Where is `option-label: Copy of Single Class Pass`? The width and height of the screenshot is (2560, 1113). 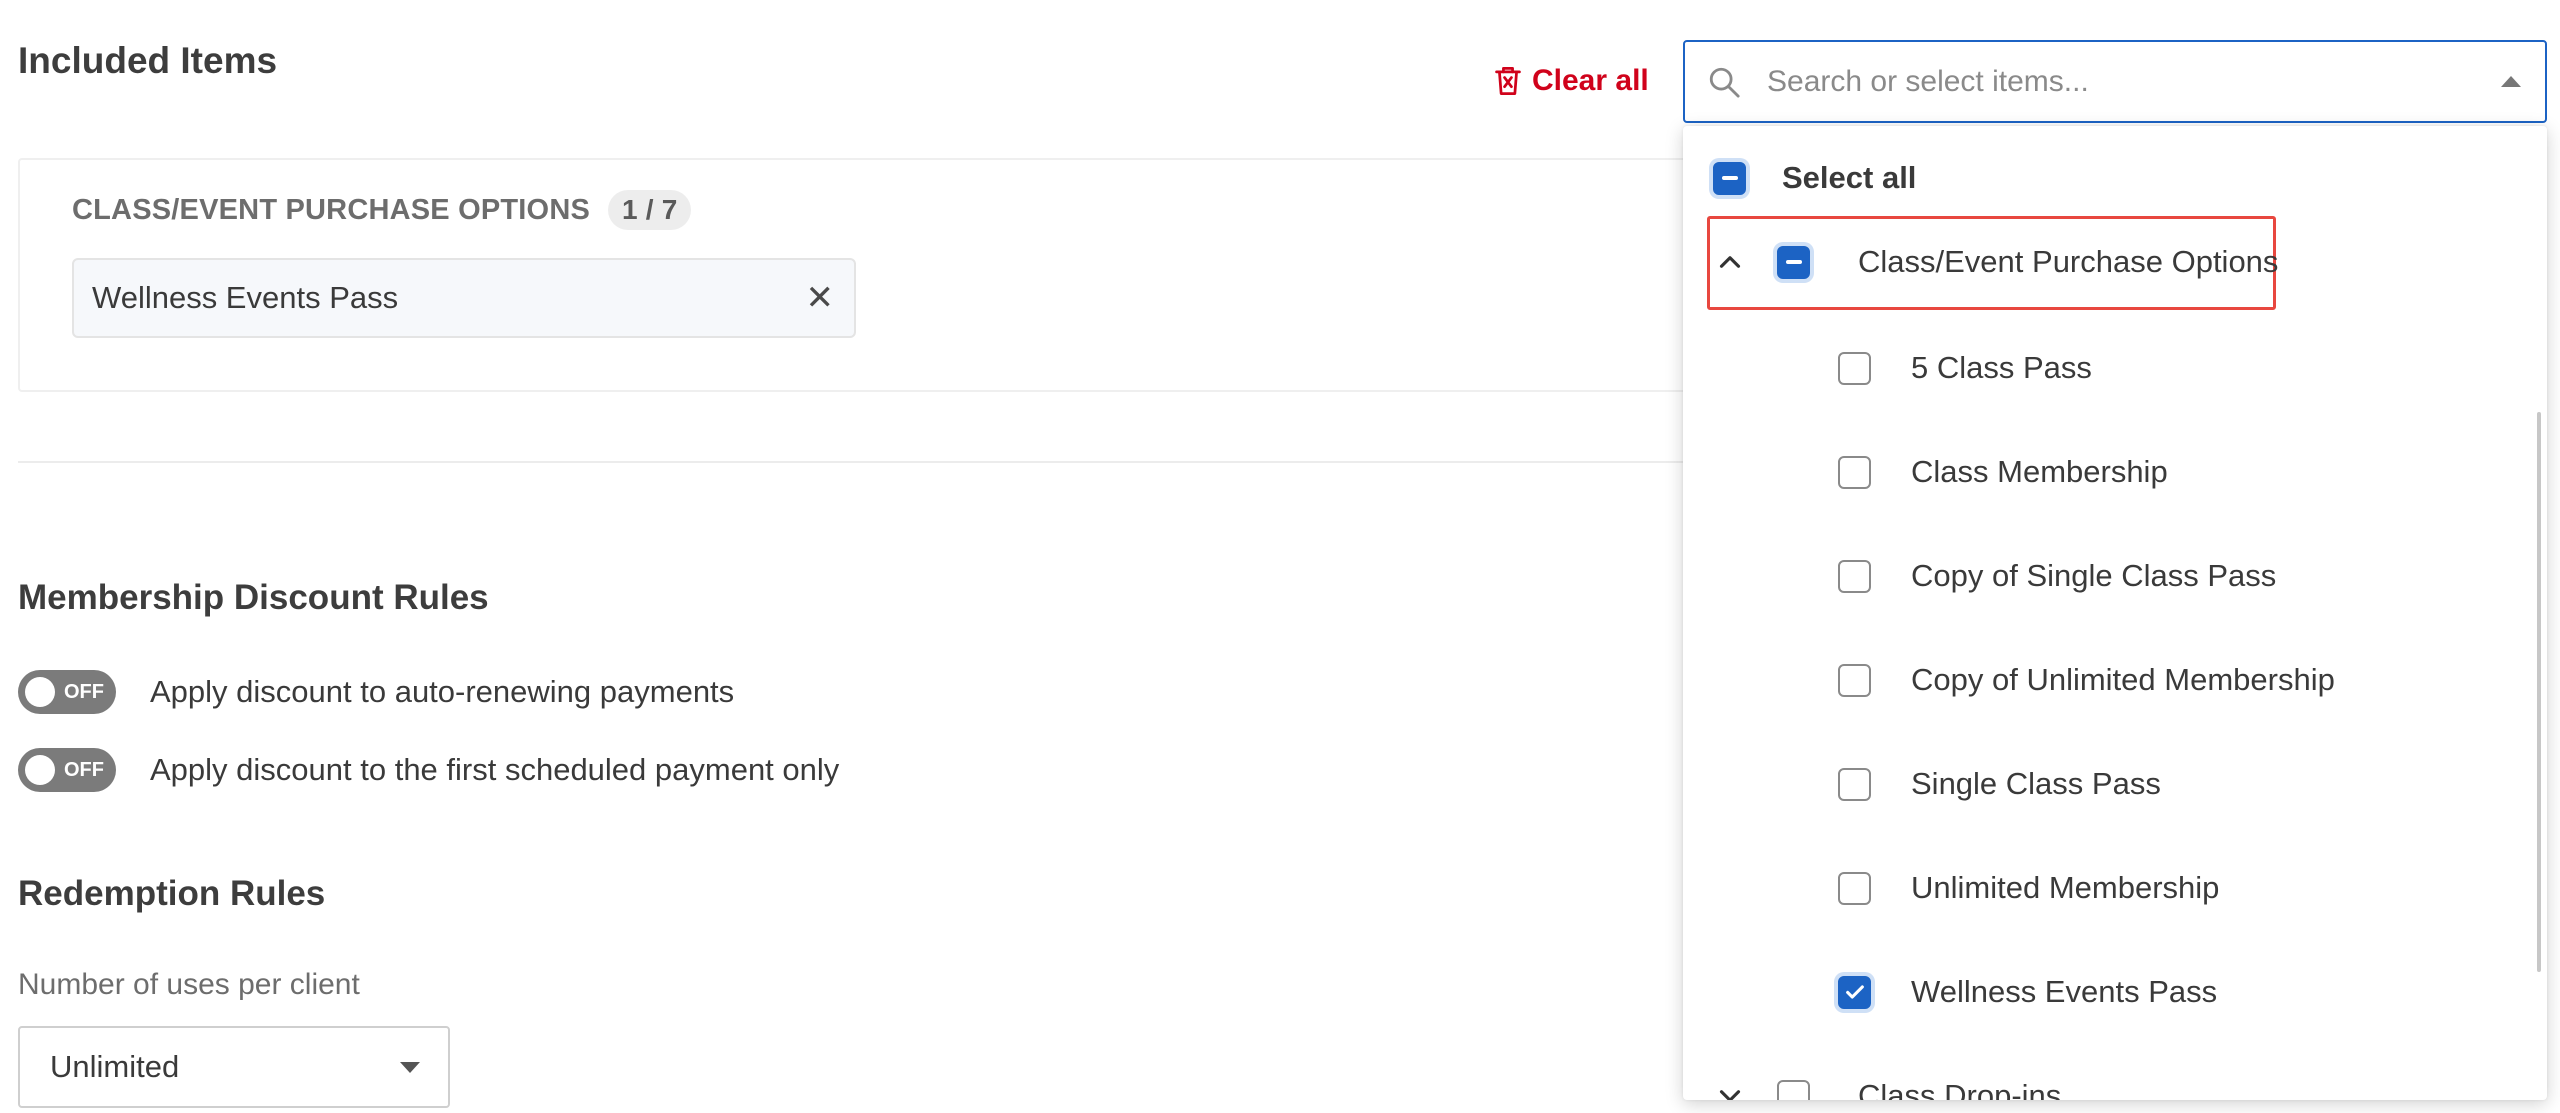 option-label: Copy of Single Class Pass is located at coordinates (2094, 575).